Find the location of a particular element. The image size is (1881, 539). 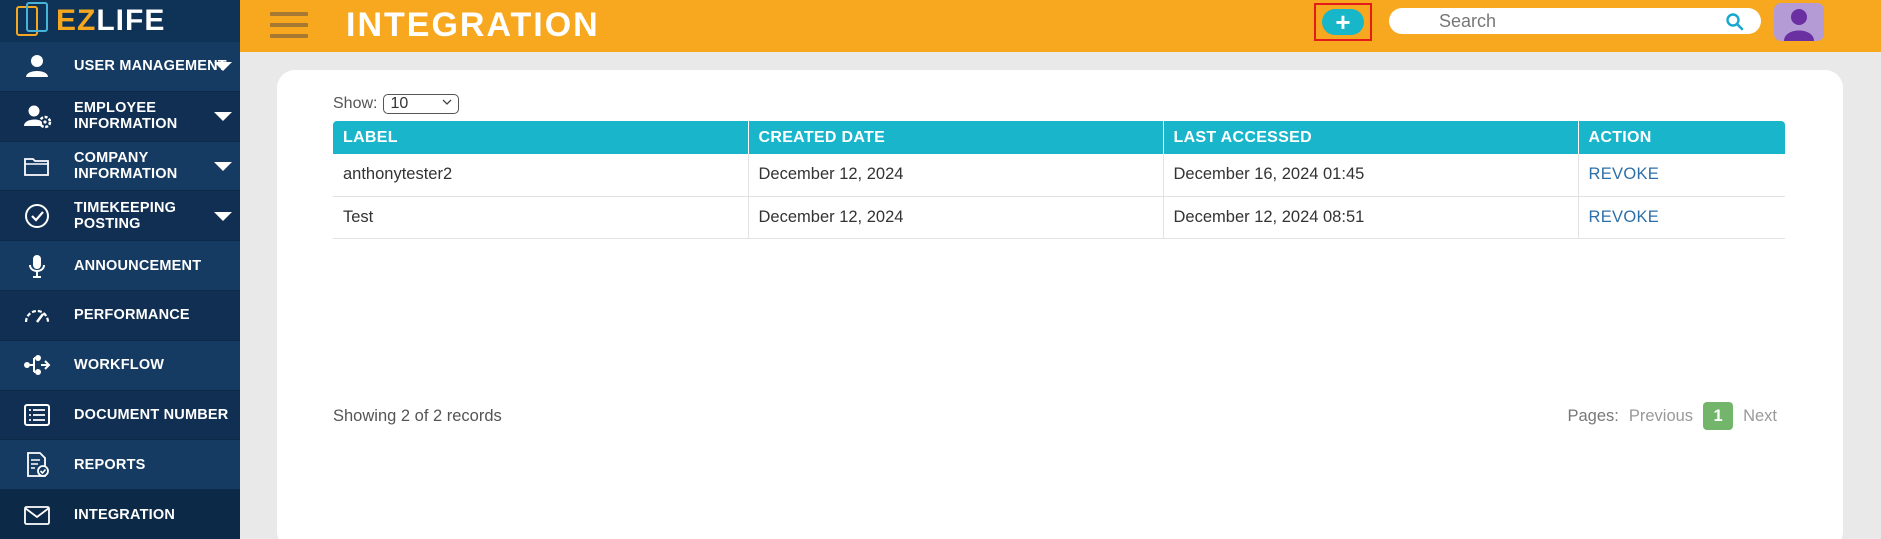

page-number-button: 1 is located at coordinates (1718, 416).